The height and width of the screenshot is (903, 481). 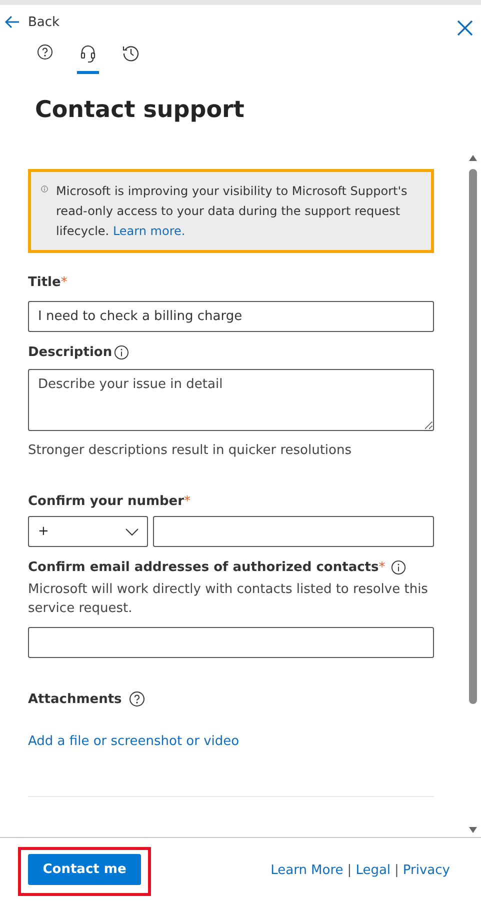 I want to click on field-label: Confirm your number, so click(x=106, y=501).